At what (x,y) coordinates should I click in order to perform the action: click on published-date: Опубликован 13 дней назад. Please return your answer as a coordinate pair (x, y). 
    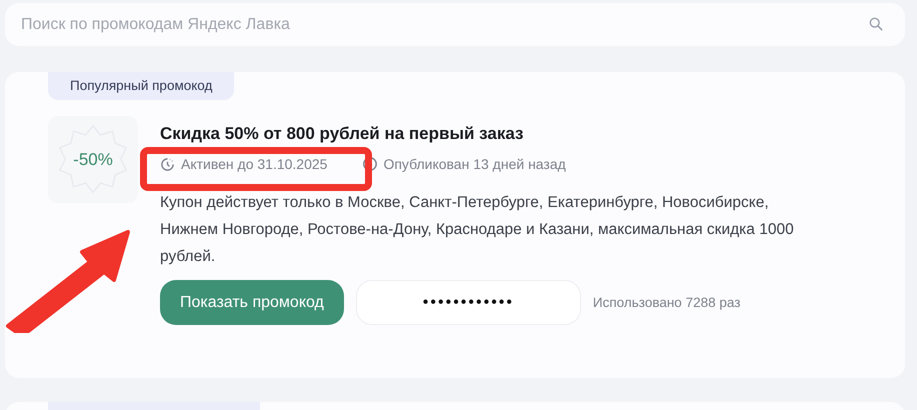
    Looking at the image, I should click on (474, 164).